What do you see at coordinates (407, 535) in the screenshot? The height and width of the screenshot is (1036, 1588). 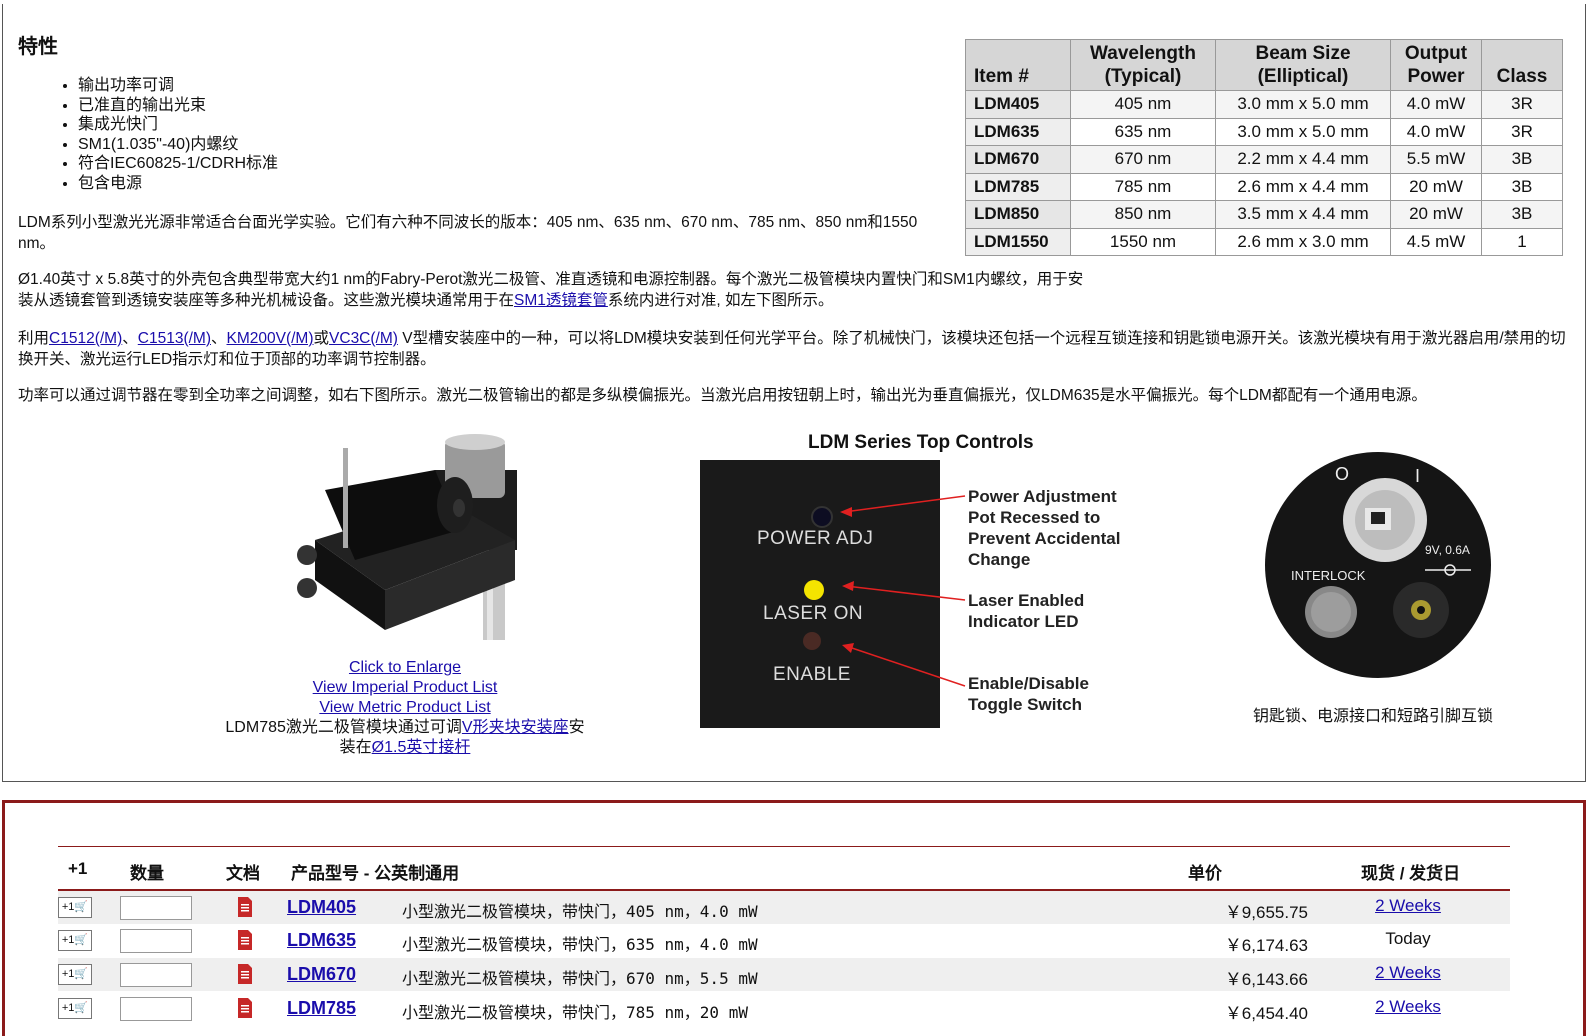 I see `ldm-mounted-image` at bounding box center [407, 535].